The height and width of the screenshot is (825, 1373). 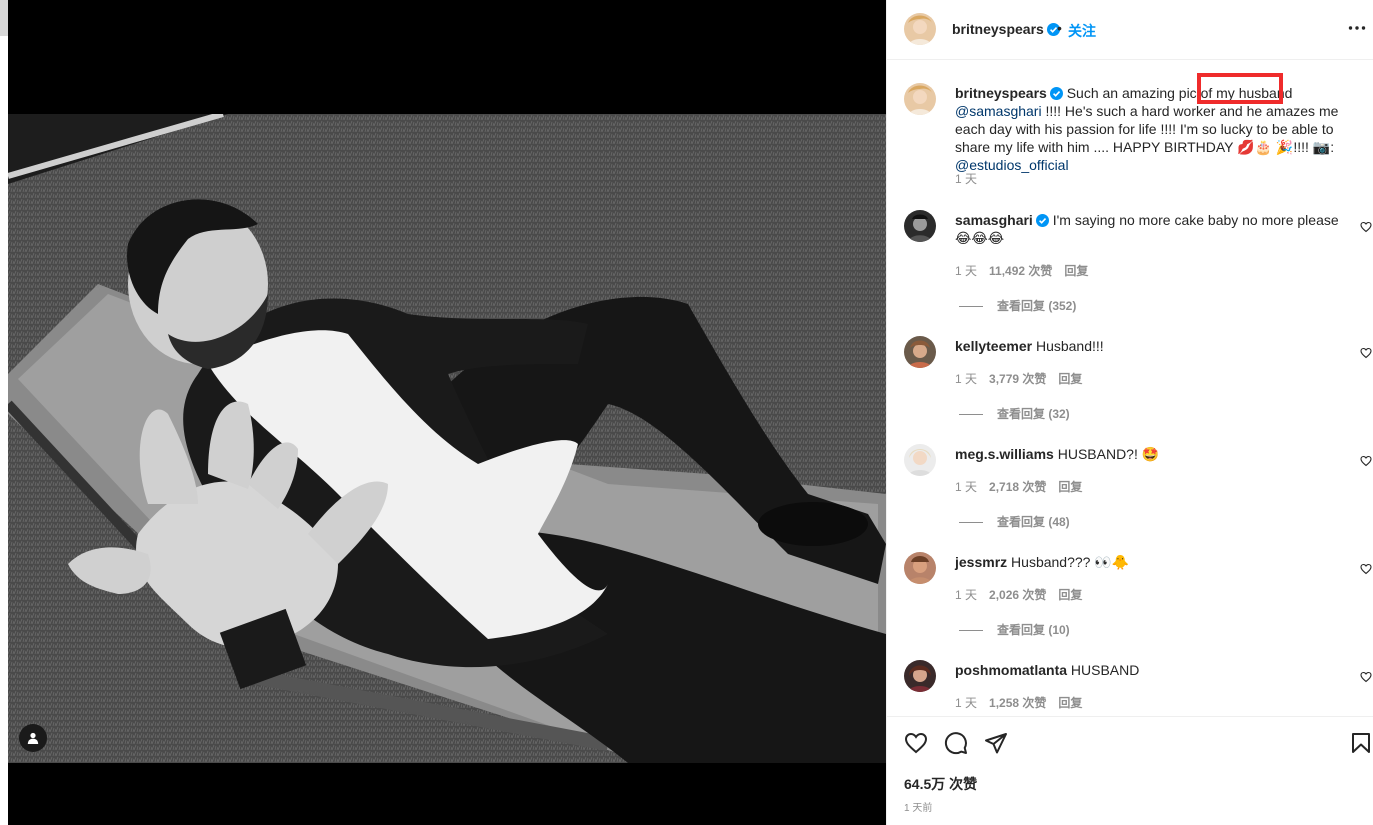 I want to click on view-replies-button: 查看回复 (352), so click(x=1017, y=305).